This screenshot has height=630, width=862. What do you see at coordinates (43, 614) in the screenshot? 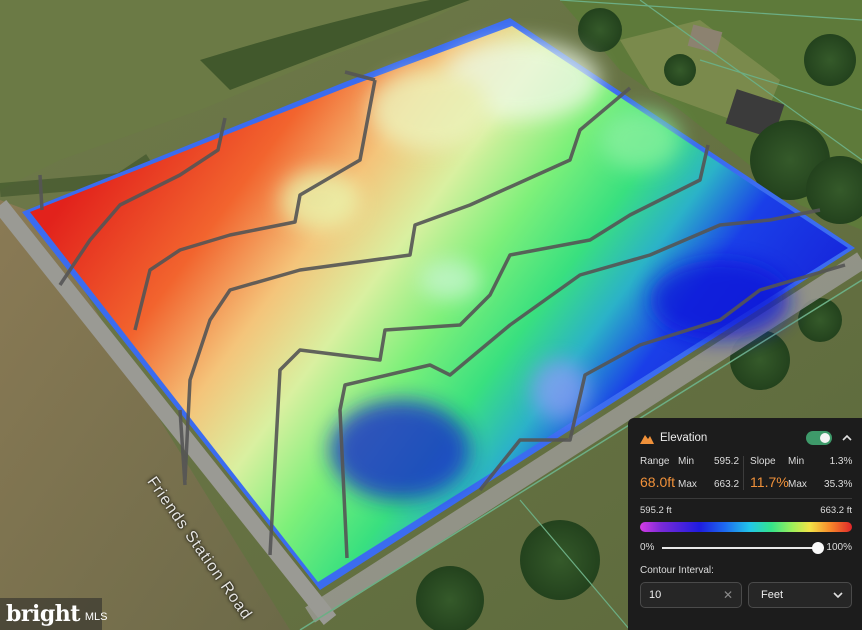
I see `watermark-brand: bright` at bounding box center [43, 614].